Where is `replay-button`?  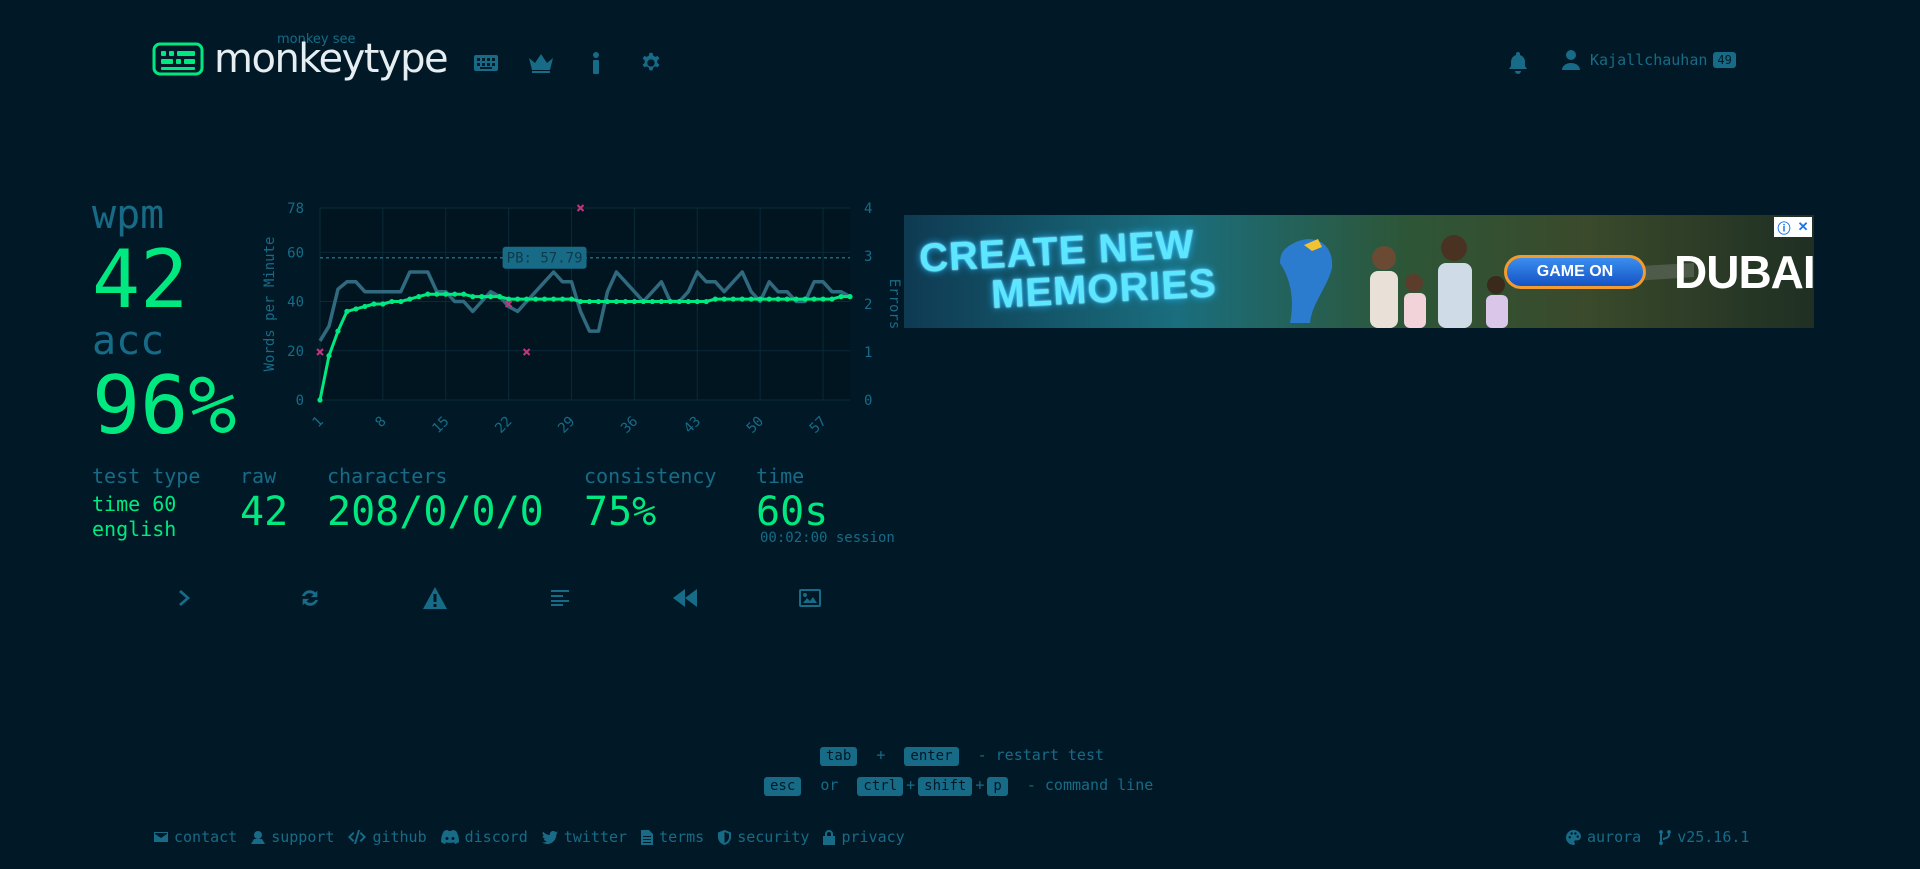 replay-button is located at coordinates (685, 598).